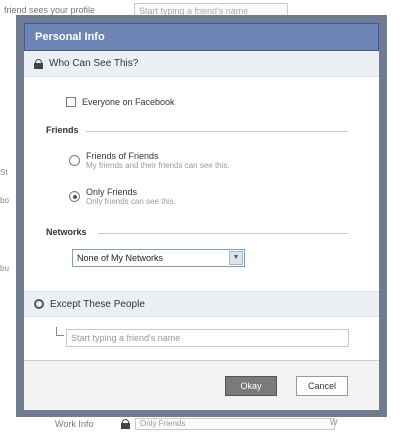 Image resolution: width=403 pixels, height=432 pixels. What do you see at coordinates (74, 424) in the screenshot?
I see `work-info-label: Work Info` at bounding box center [74, 424].